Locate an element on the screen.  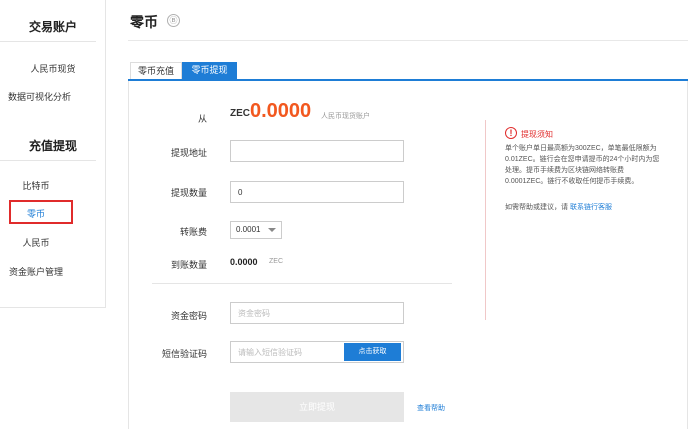
chevron-down-icon is located at coordinates (272, 230).